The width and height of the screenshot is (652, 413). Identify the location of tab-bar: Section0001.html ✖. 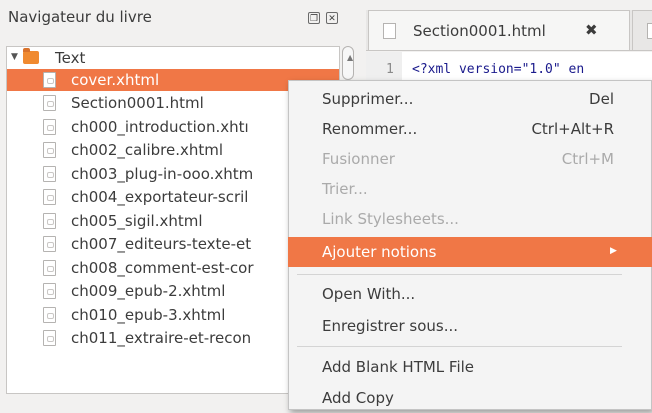
(509, 30).